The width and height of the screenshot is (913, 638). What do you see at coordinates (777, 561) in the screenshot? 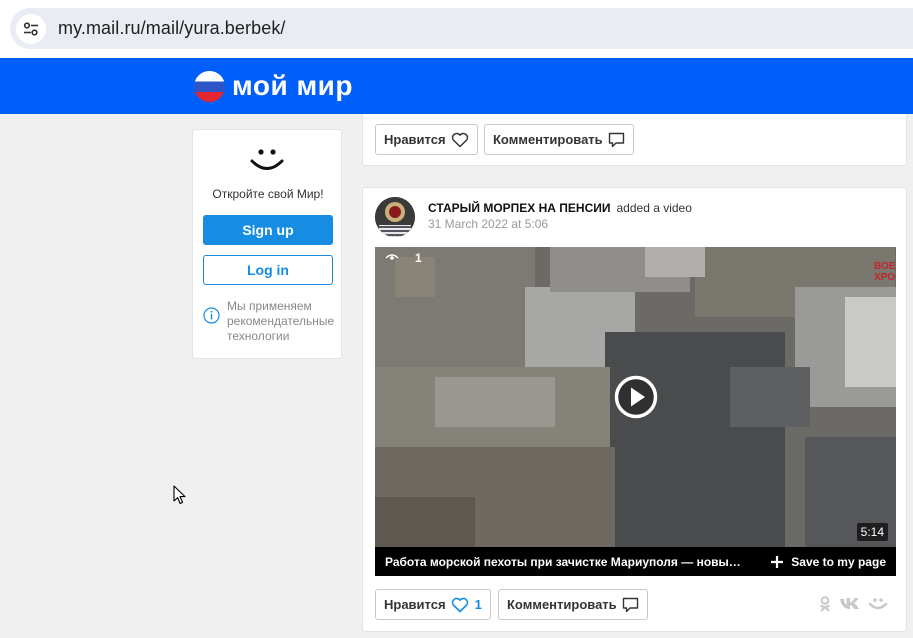
I see `plus-icon` at bounding box center [777, 561].